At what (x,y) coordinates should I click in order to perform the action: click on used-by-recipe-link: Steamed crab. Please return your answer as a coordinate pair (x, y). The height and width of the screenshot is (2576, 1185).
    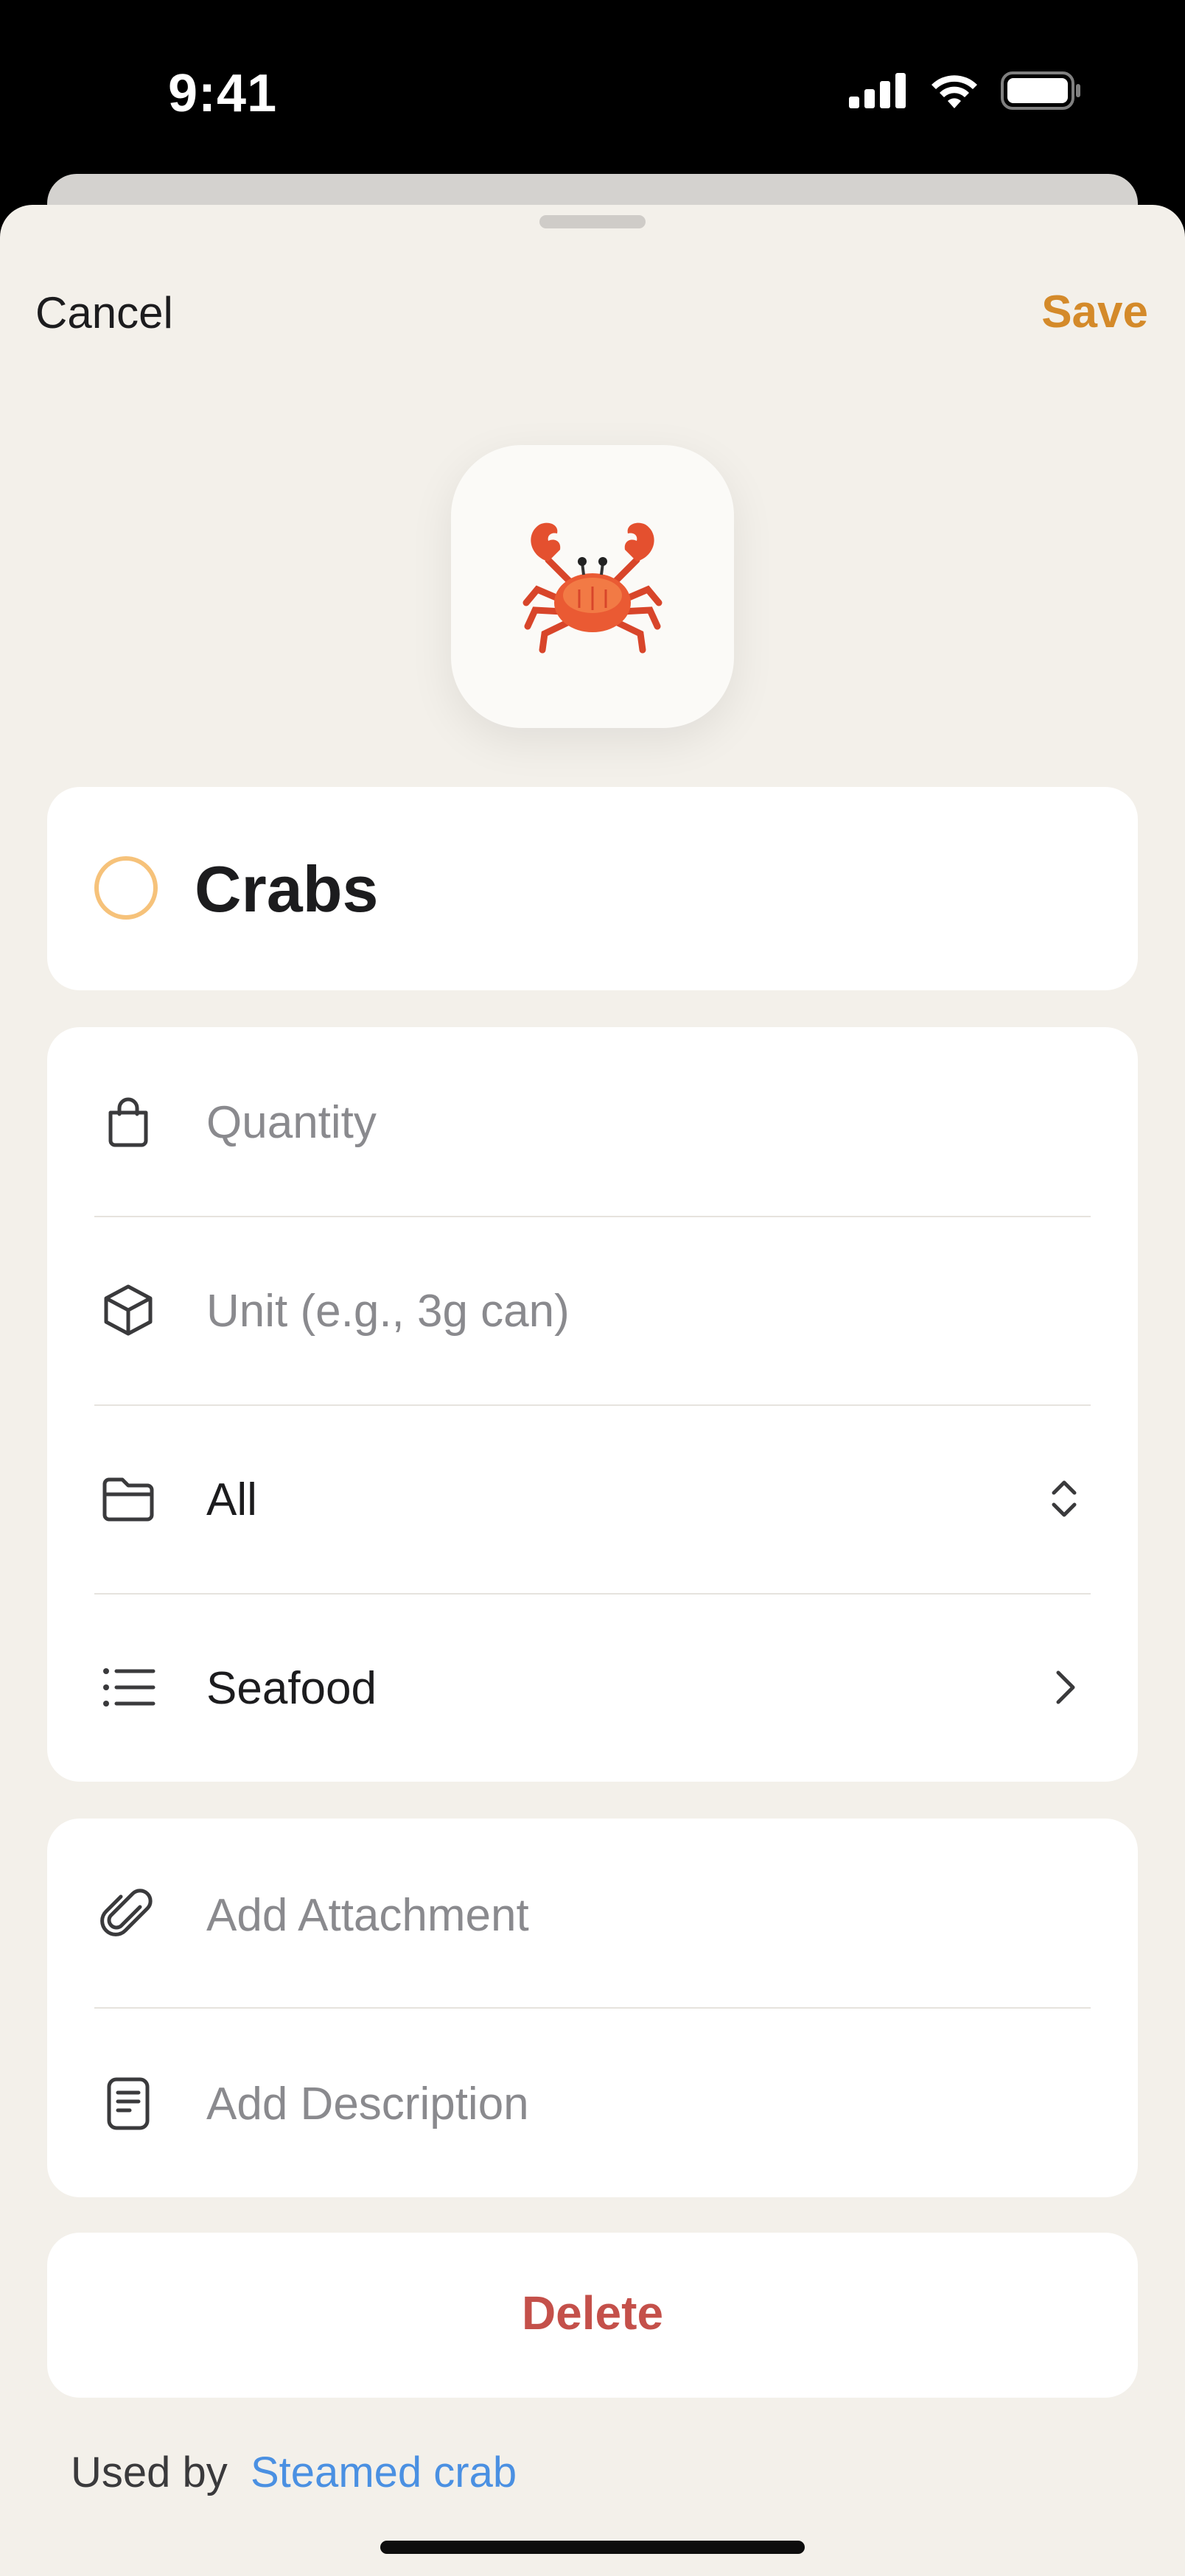
    Looking at the image, I should click on (384, 2472).